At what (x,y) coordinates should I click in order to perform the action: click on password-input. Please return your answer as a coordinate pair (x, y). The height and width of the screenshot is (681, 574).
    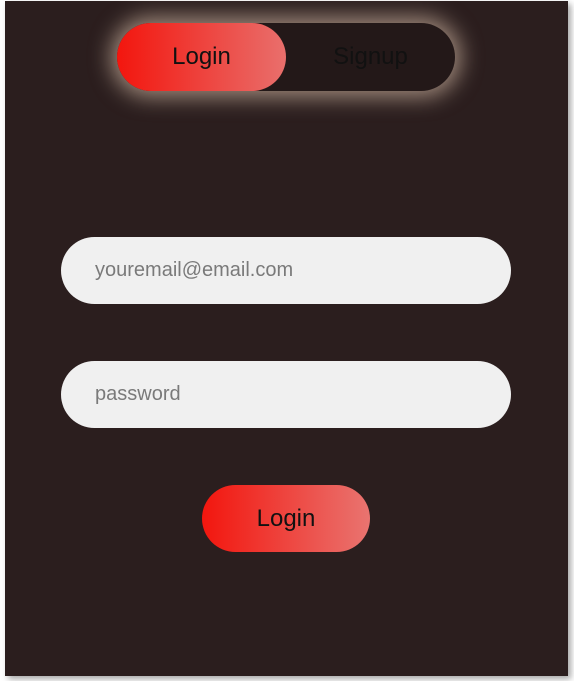
    Looking at the image, I should click on (286, 394).